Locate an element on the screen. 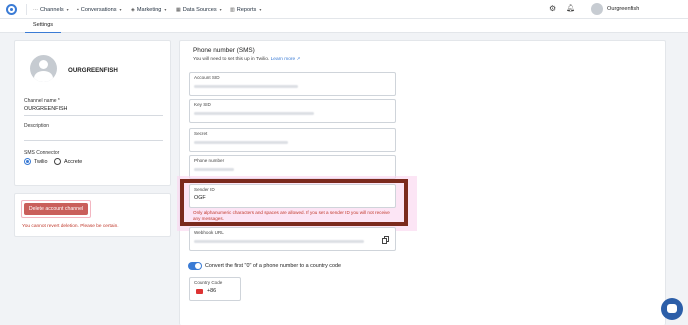 The height and width of the screenshot is (325, 688). broadcast-icon: ◈ is located at coordinates (133, 9).